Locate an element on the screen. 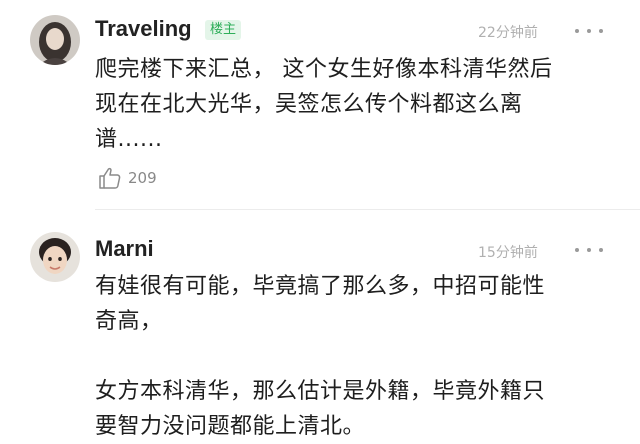 This screenshot has width=640, height=444. like-button: 209 is located at coordinates (127, 178).